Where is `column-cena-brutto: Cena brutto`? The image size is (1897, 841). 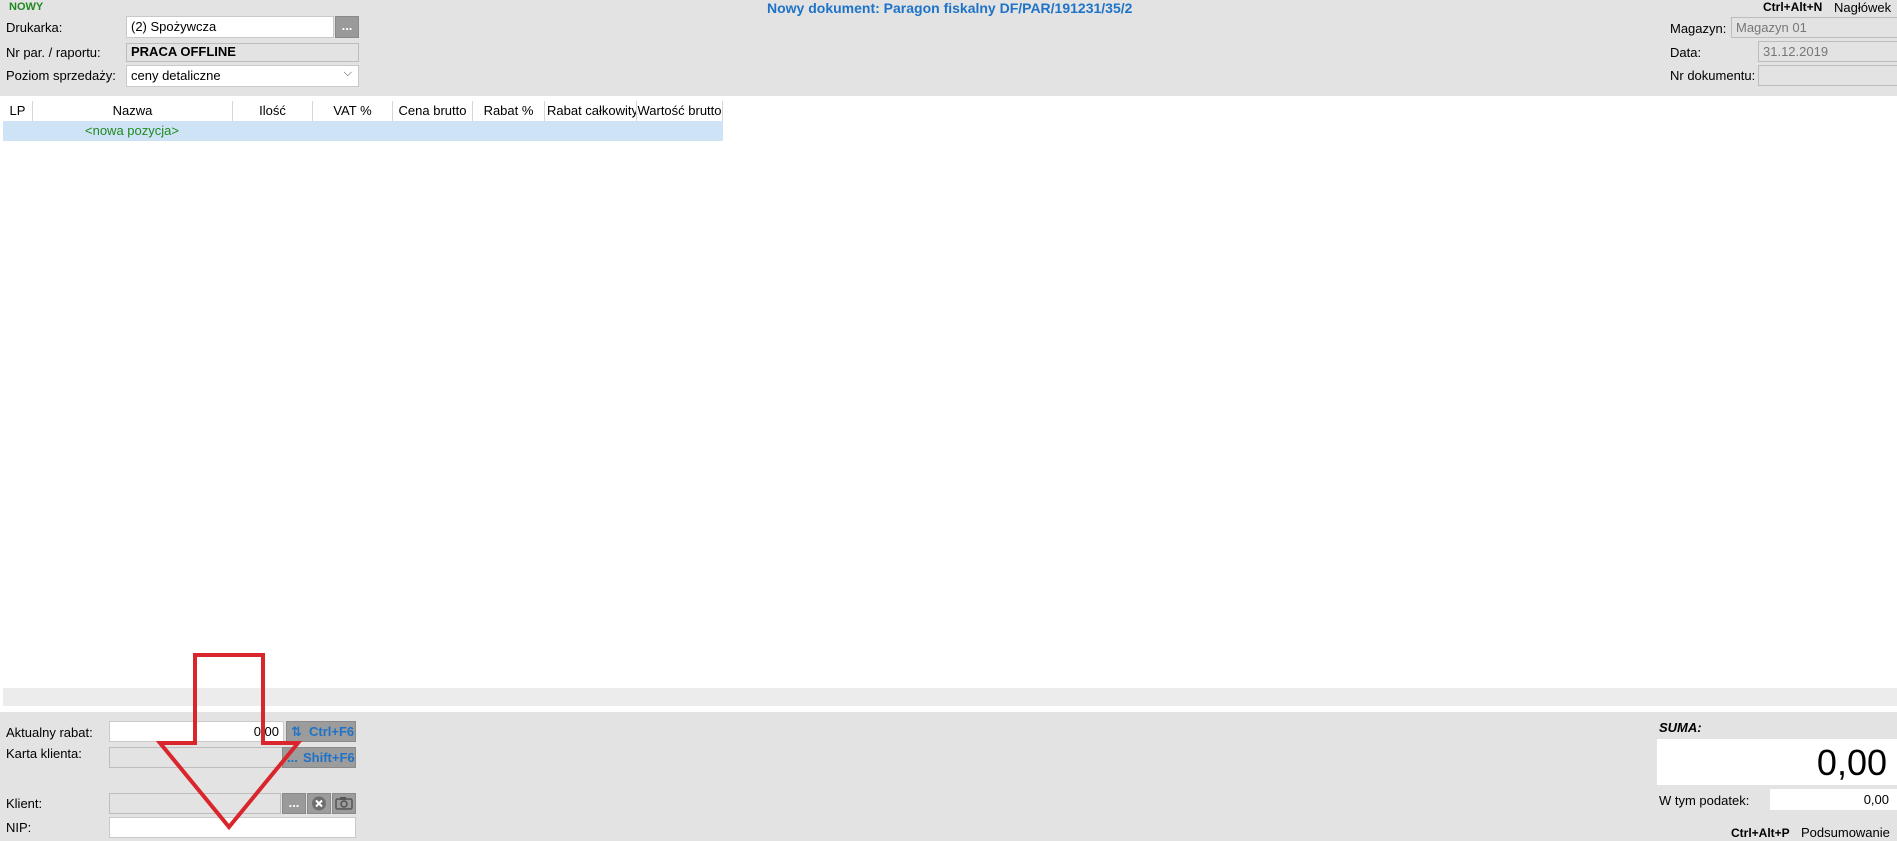 column-cena-brutto: Cena brutto is located at coordinates (433, 111).